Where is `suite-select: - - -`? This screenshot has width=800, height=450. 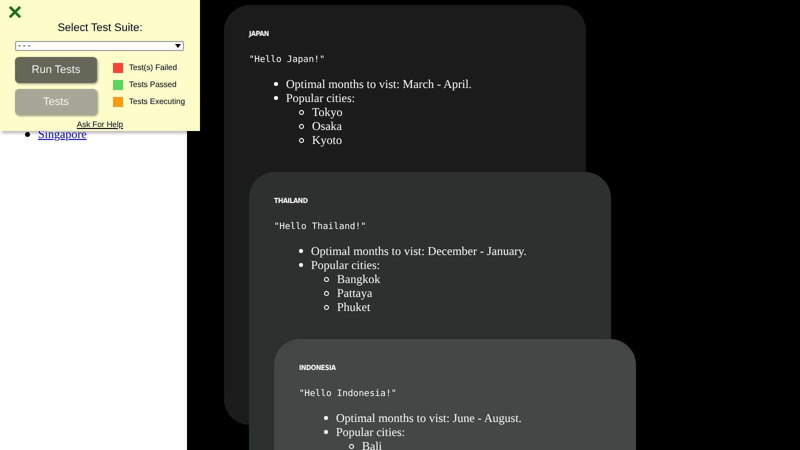
suite-select: - - - is located at coordinates (99, 45).